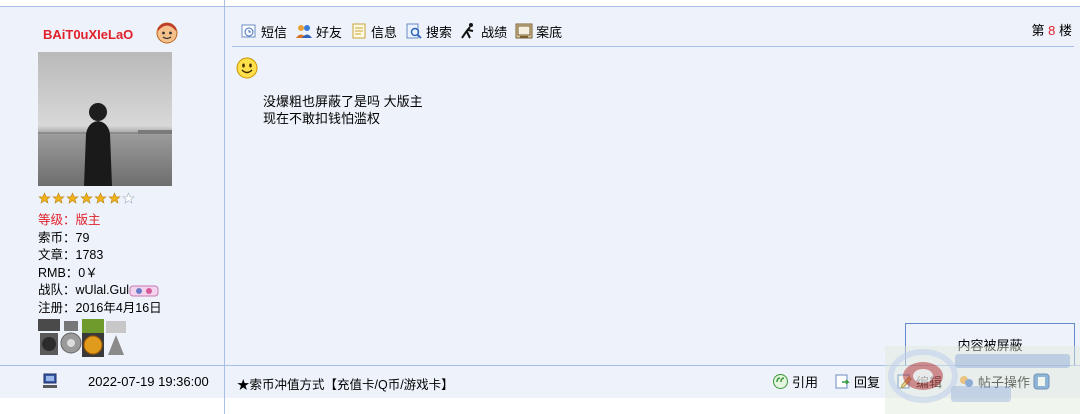  What do you see at coordinates (263, 31) in the screenshot?
I see `toolbar-message-button: 短信` at bounding box center [263, 31].